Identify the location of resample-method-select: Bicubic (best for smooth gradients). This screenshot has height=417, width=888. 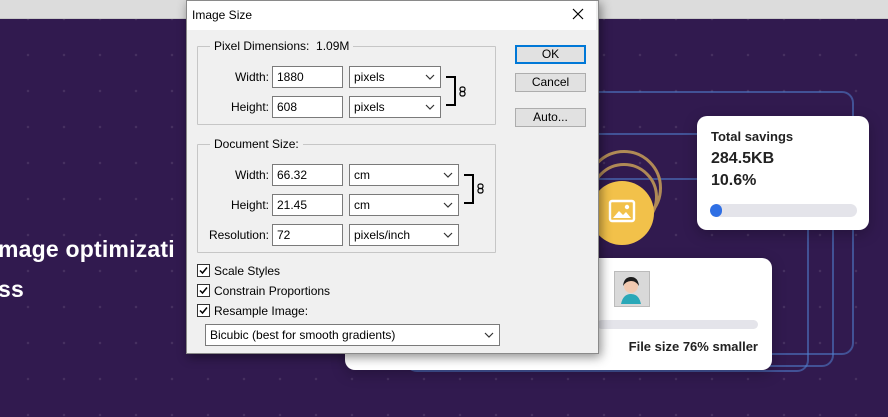
(352, 335).